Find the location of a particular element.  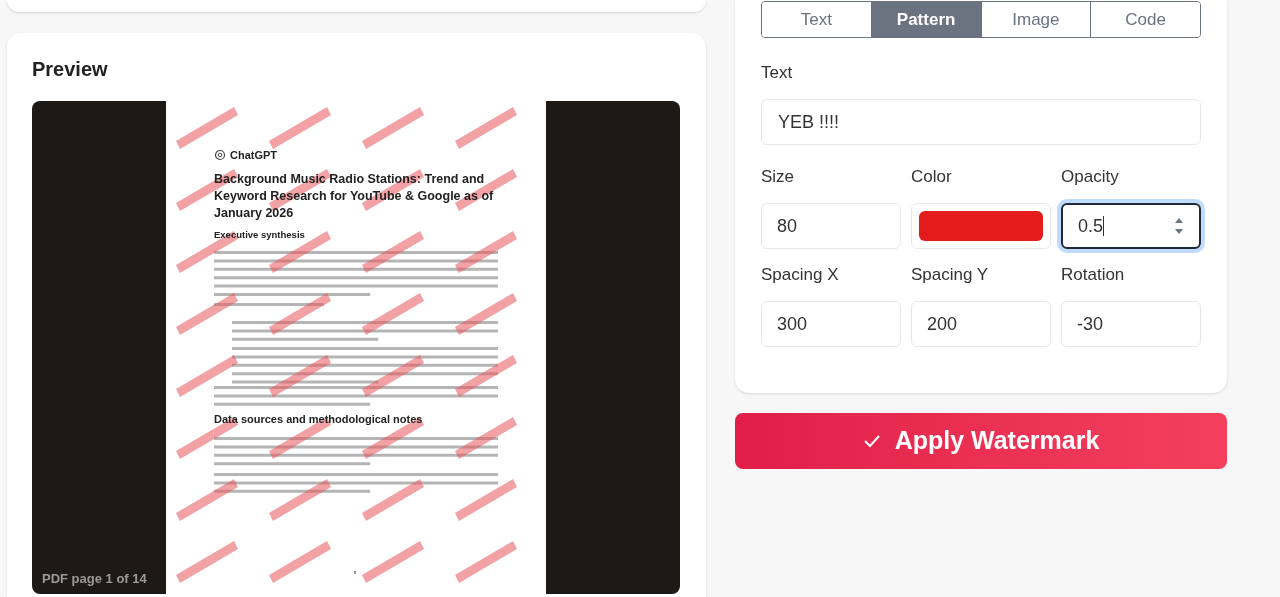

field-label: Opacity is located at coordinates (1090, 177).